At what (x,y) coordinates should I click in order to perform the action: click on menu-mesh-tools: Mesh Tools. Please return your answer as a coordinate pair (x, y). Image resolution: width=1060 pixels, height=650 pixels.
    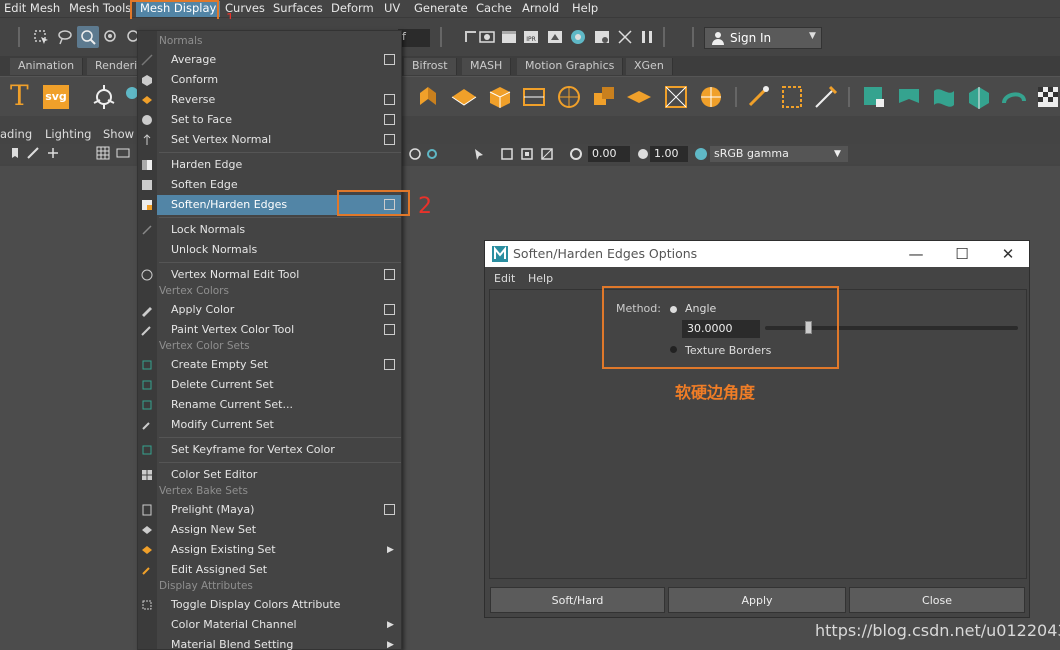
    Looking at the image, I should click on (100, 9).